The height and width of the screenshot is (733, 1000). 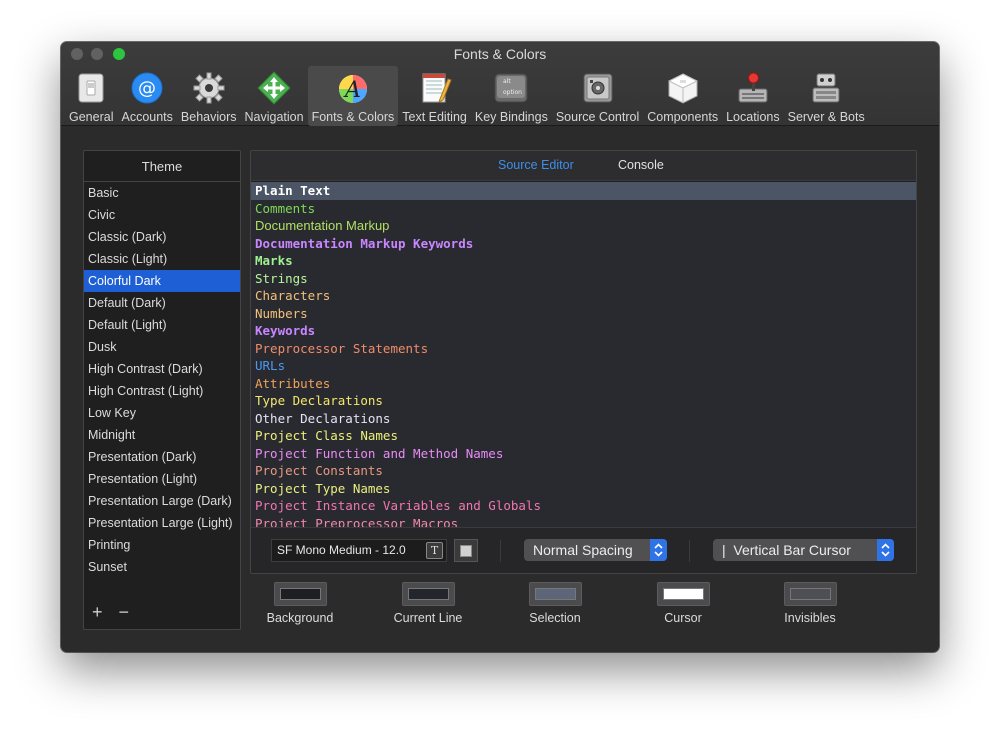 What do you see at coordinates (597, 117) in the screenshot?
I see `tab-label: Source Control` at bounding box center [597, 117].